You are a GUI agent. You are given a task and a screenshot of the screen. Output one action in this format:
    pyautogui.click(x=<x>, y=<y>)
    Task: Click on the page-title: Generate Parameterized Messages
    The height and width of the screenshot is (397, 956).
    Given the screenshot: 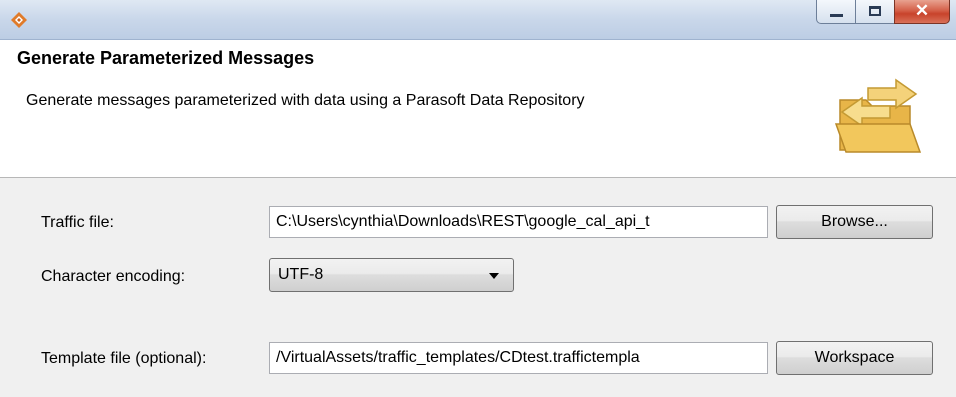 What is the action you would take?
    pyautogui.click(x=166, y=58)
    